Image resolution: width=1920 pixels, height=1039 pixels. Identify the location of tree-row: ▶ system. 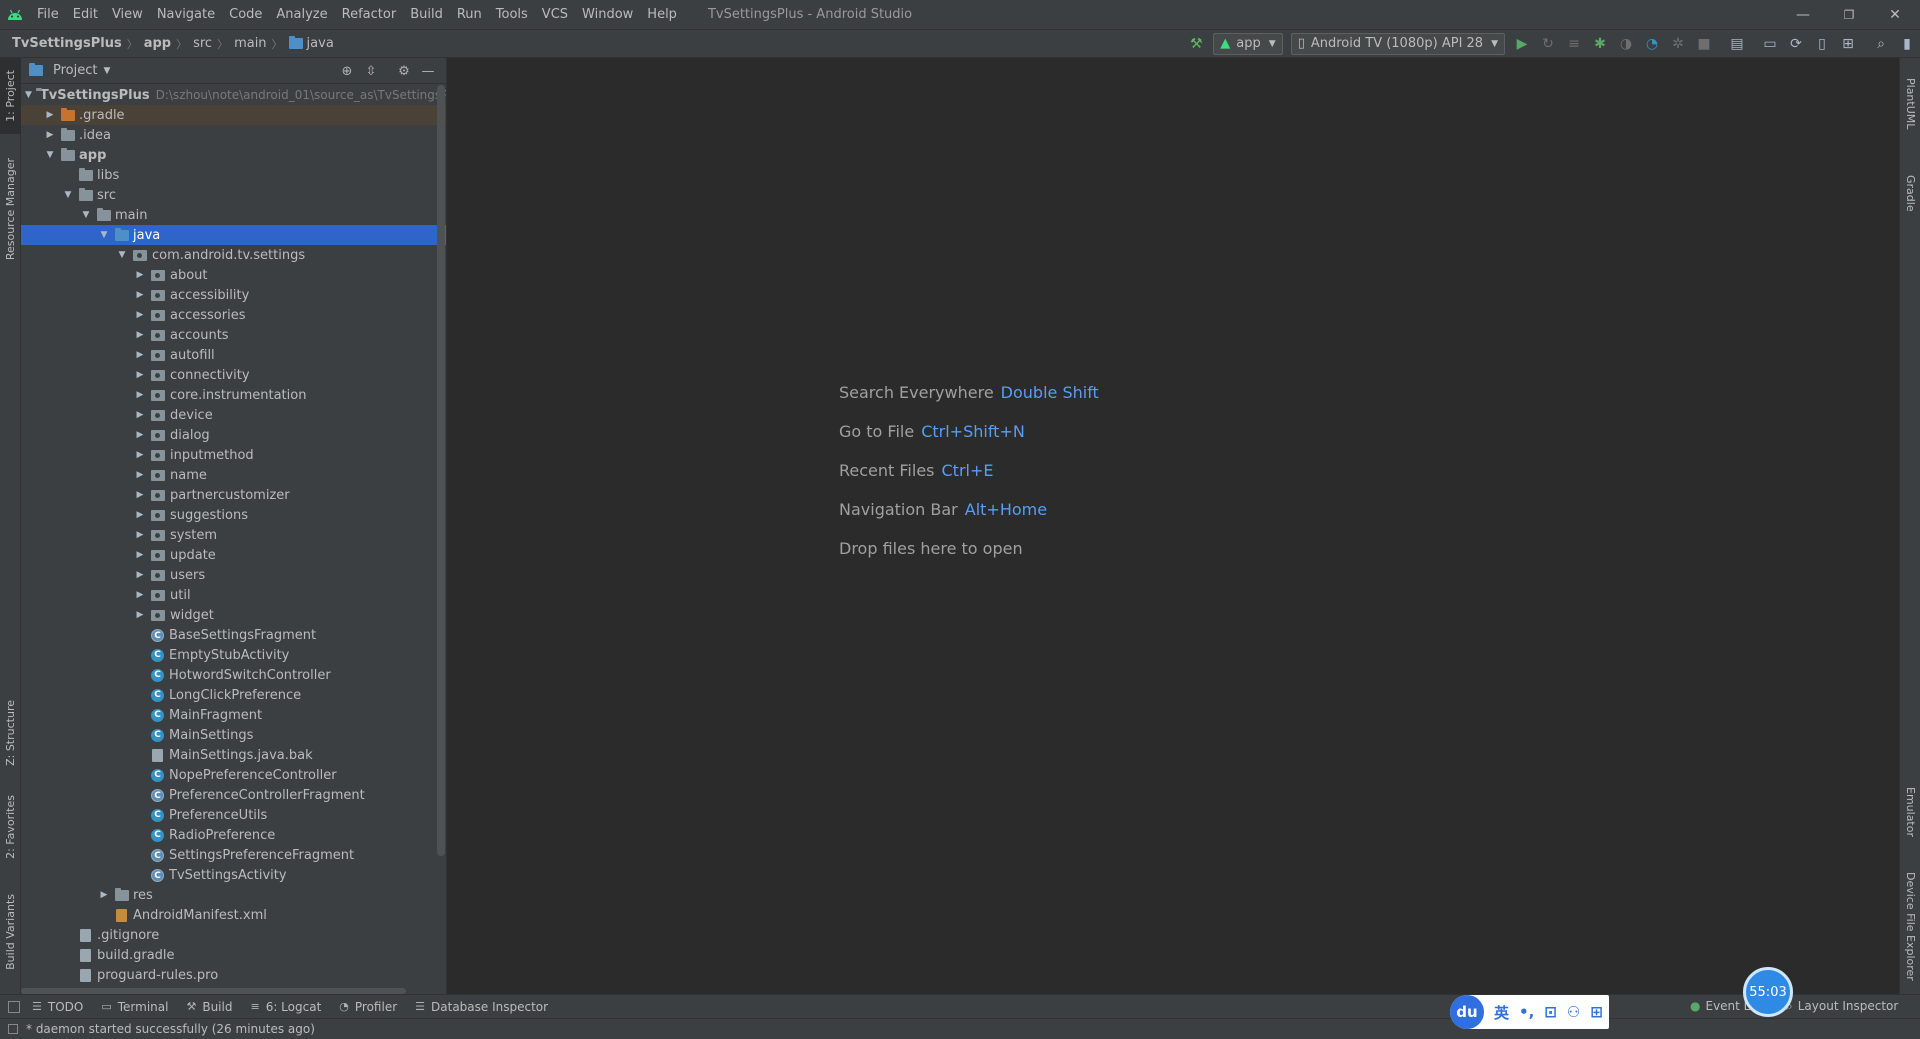
(233, 535).